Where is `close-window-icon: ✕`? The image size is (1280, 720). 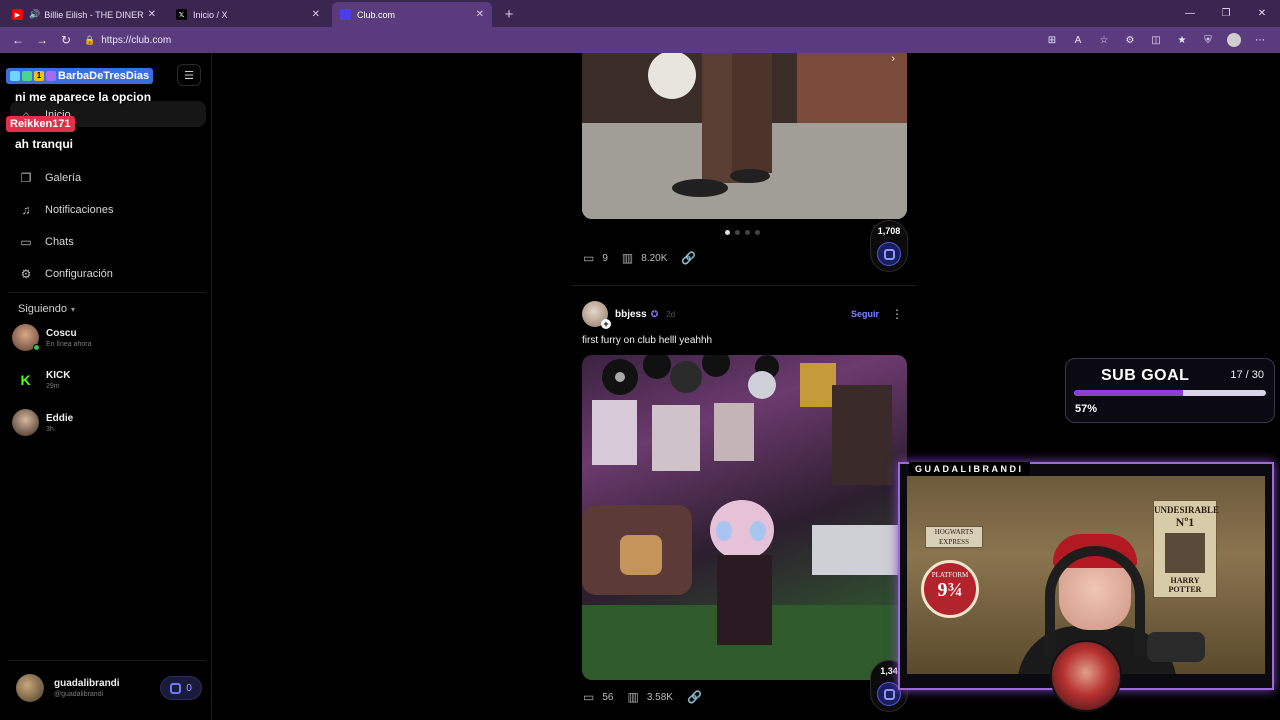 close-window-icon: ✕ is located at coordinates (1262, 13).